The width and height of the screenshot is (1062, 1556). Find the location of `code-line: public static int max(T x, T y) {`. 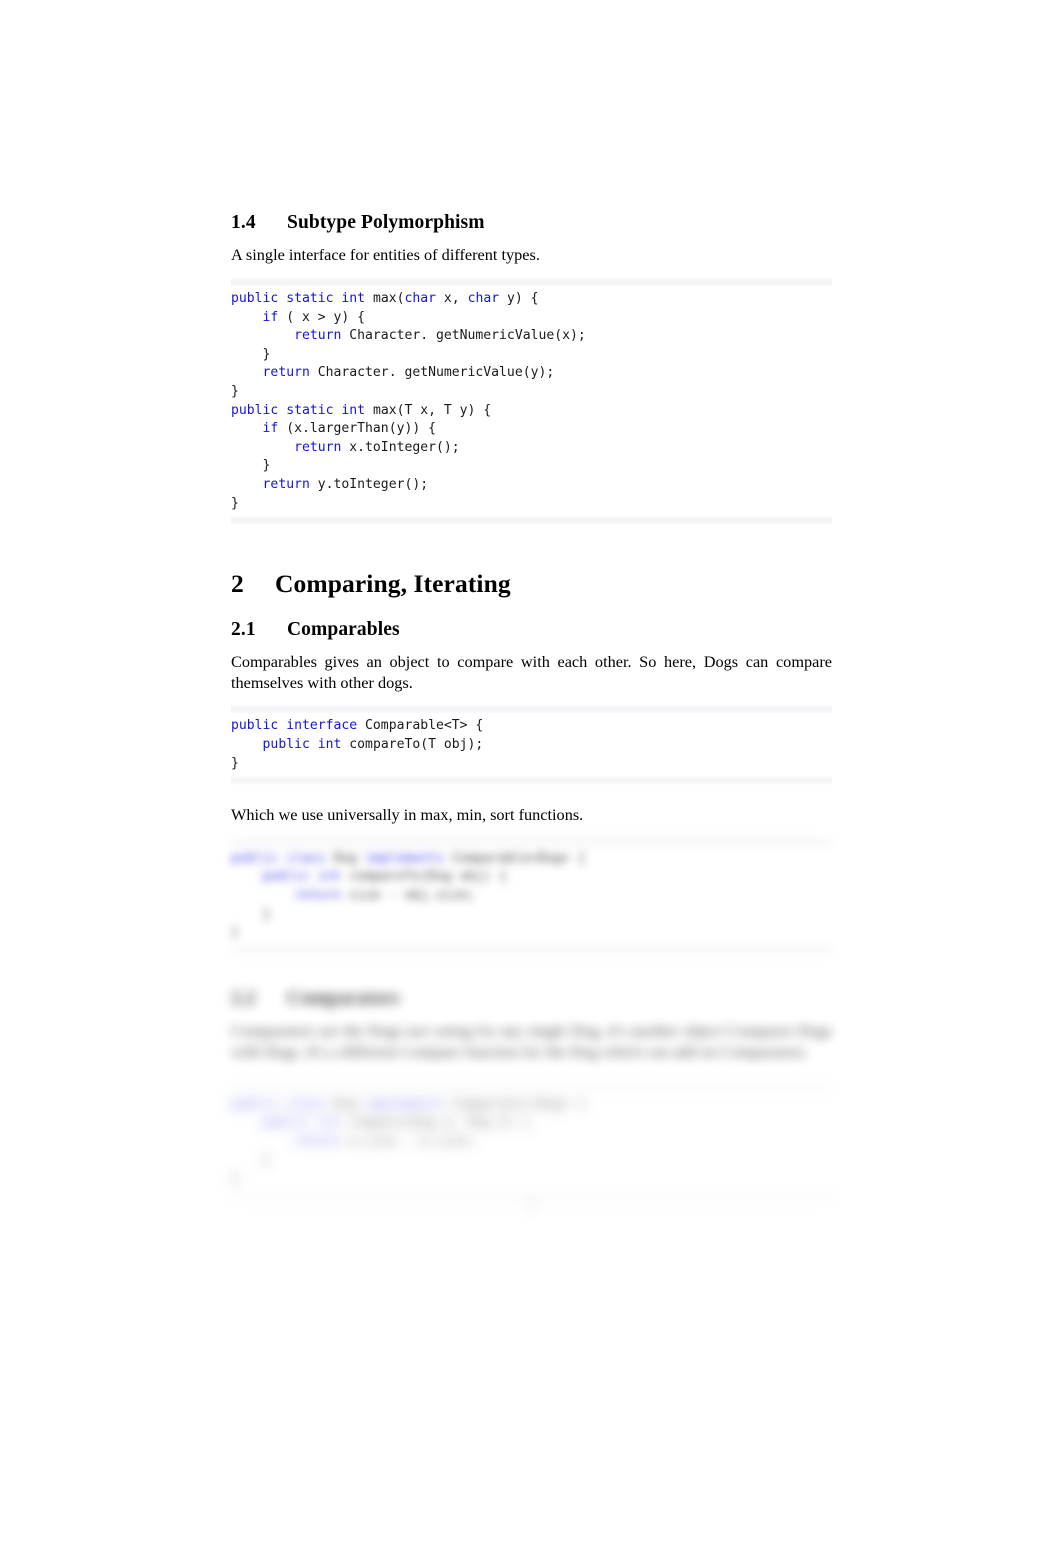

code-line: public static int max(T x, T y) { is located at coordinates (361, 410).